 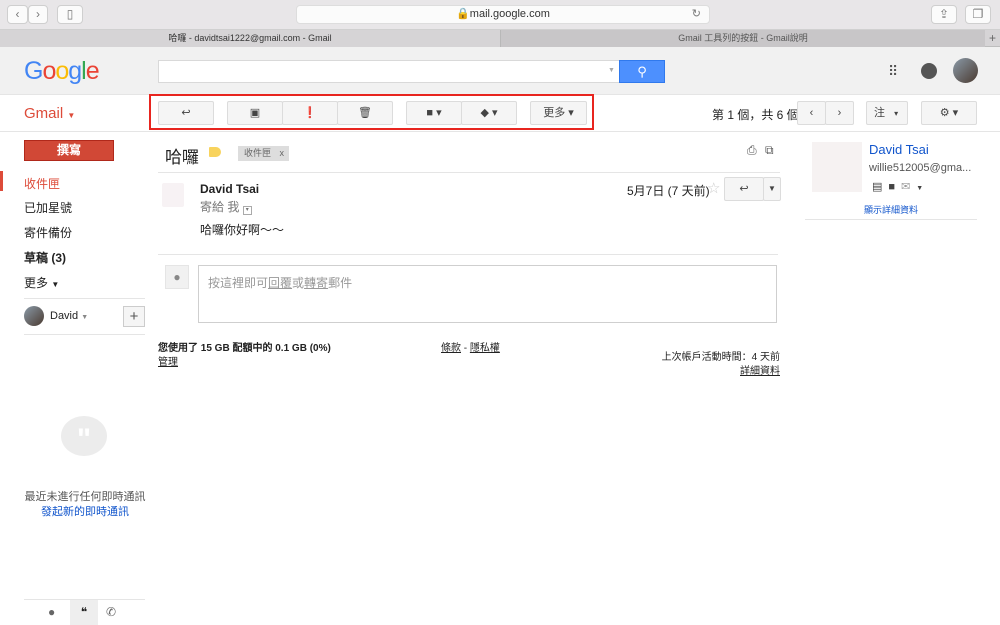 I want to click on address-bar: 🔒mail.google.com ↻, so click(x=503, y=14).